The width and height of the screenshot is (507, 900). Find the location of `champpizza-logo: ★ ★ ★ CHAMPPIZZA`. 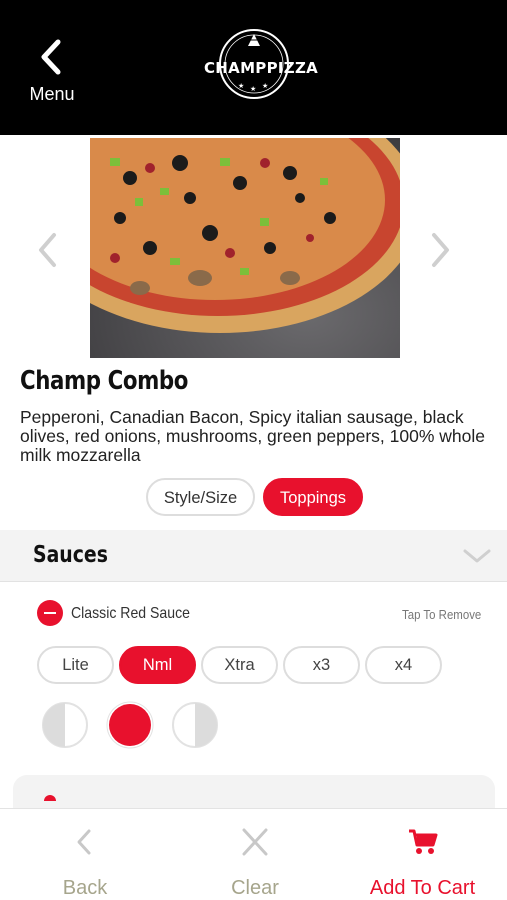

champpizza-logo: ★ ★ ★ CHAMPPIZZA is located at coordinates (261, 63).